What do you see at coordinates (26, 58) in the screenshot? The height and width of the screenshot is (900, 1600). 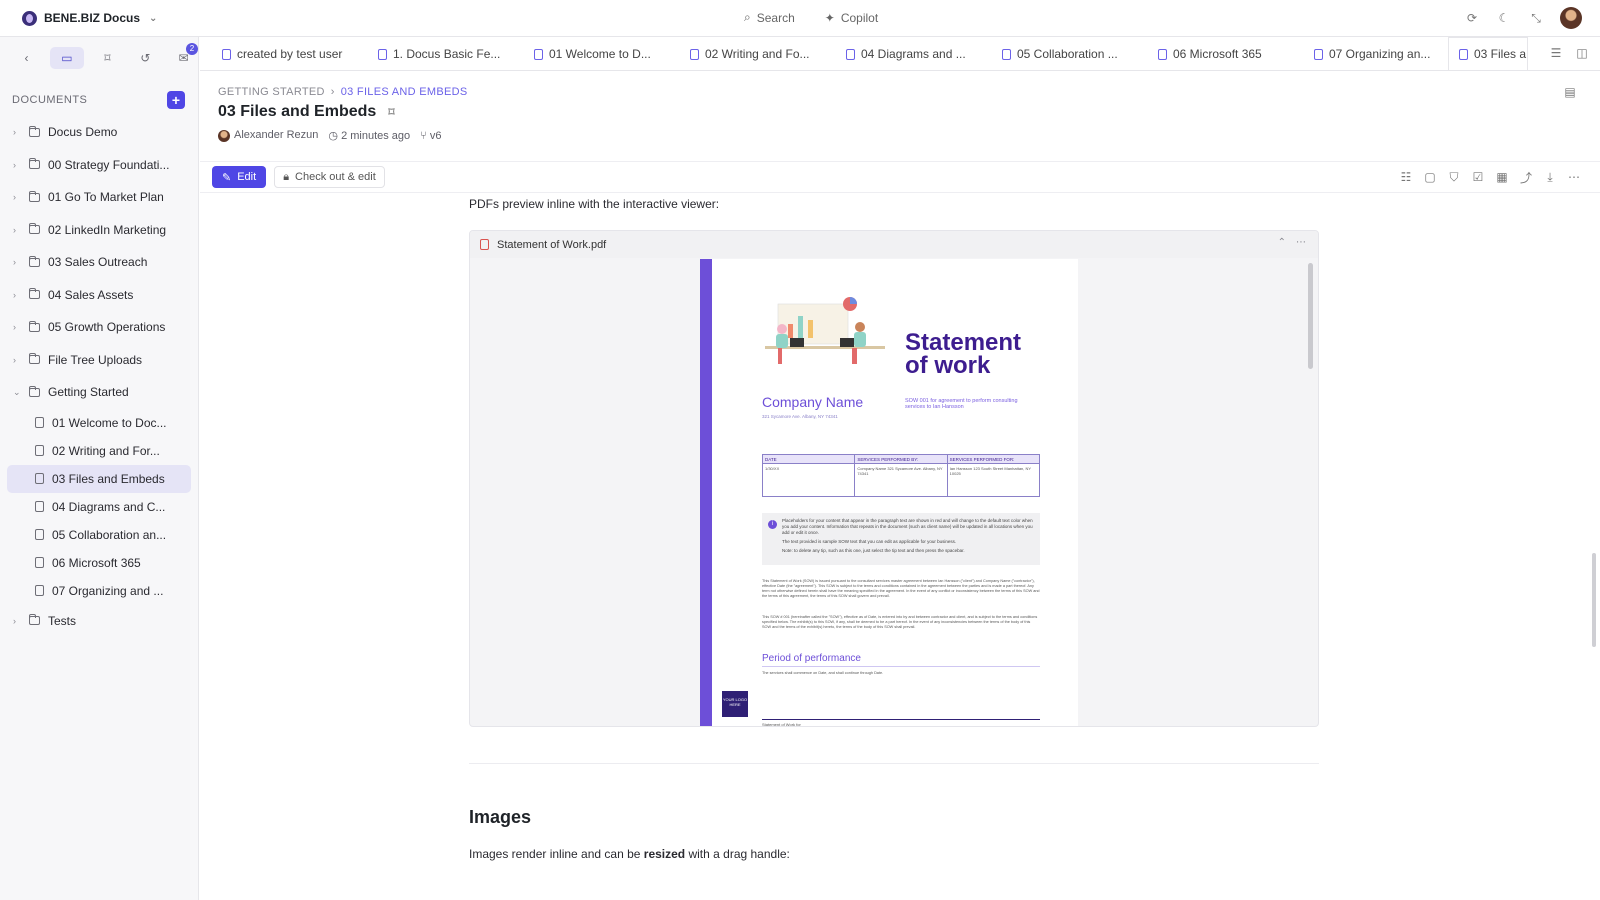 I see `back-icon: ‹` at bounding box center [26, 58].